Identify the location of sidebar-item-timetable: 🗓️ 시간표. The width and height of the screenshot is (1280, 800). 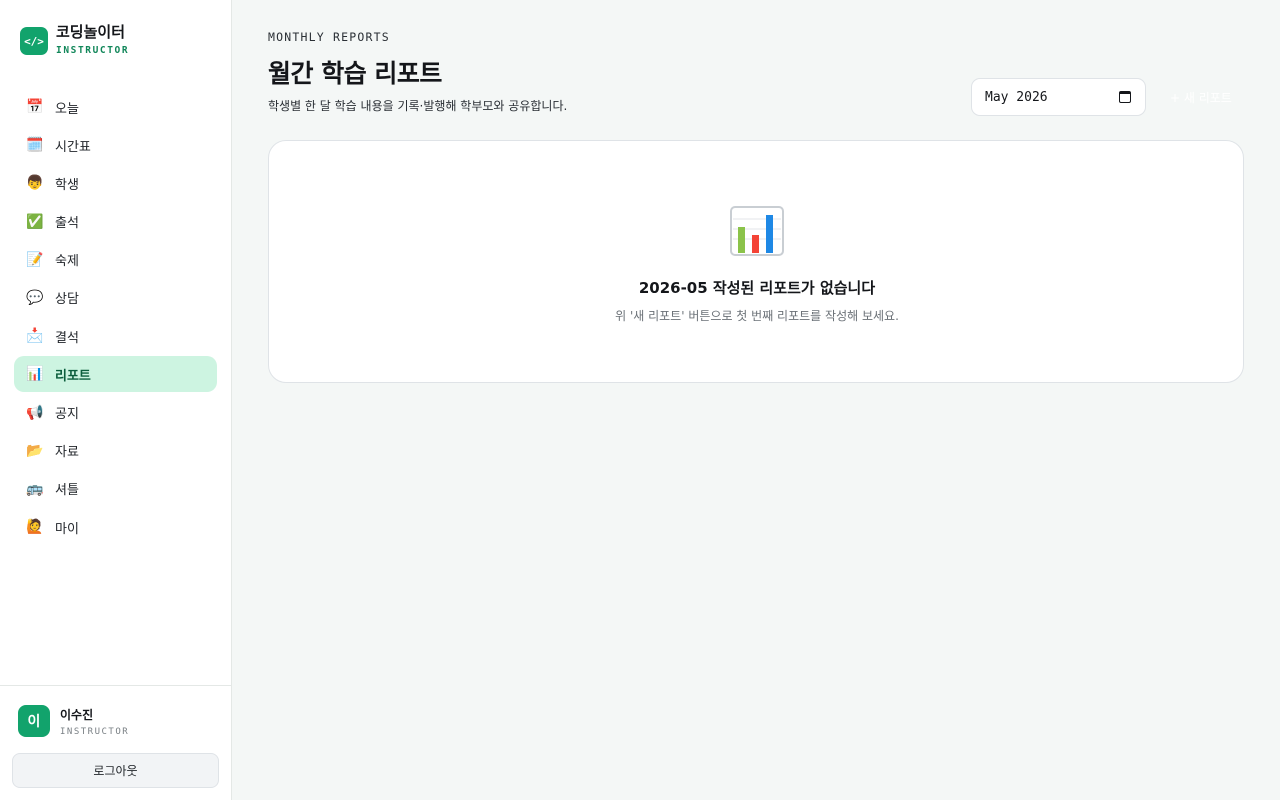
(115, 145).